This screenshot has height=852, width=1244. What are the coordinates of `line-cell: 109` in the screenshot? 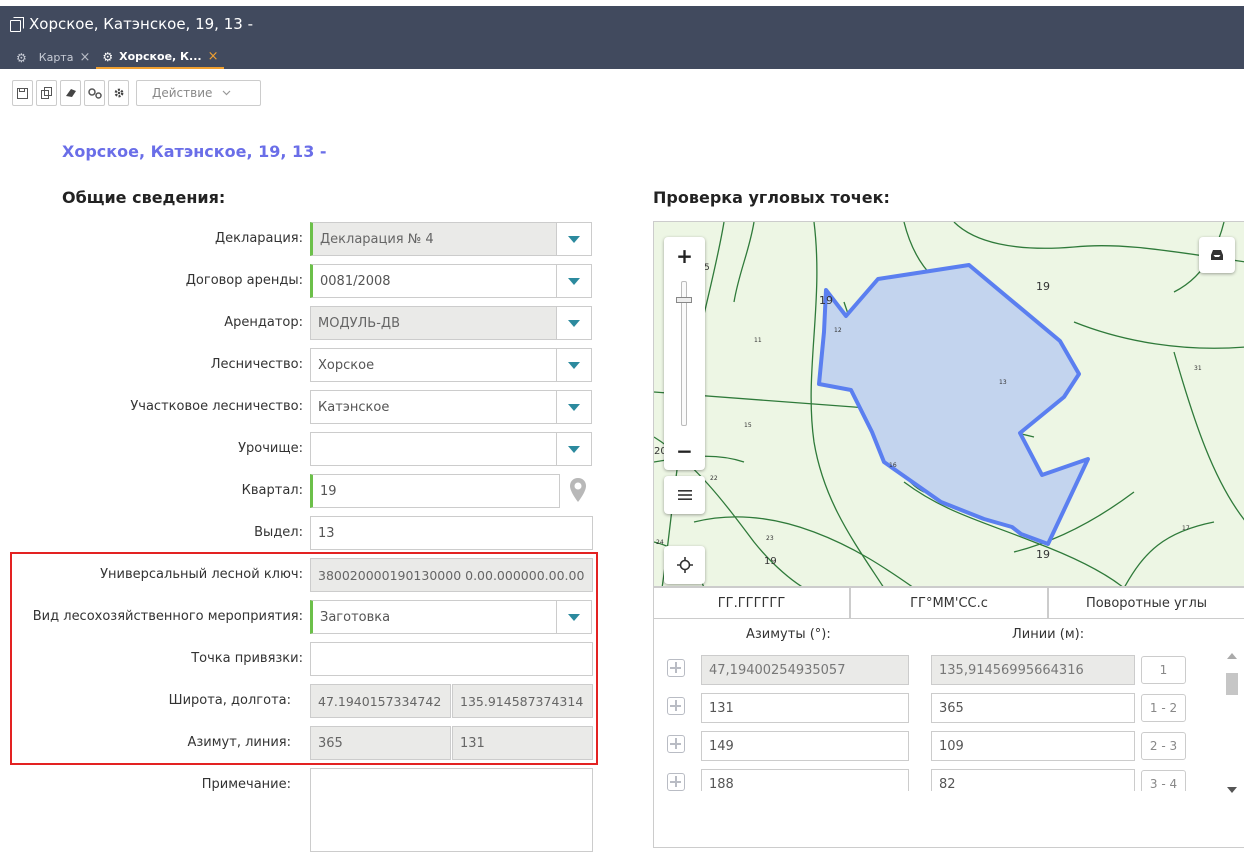 It's located at (1033, 746).